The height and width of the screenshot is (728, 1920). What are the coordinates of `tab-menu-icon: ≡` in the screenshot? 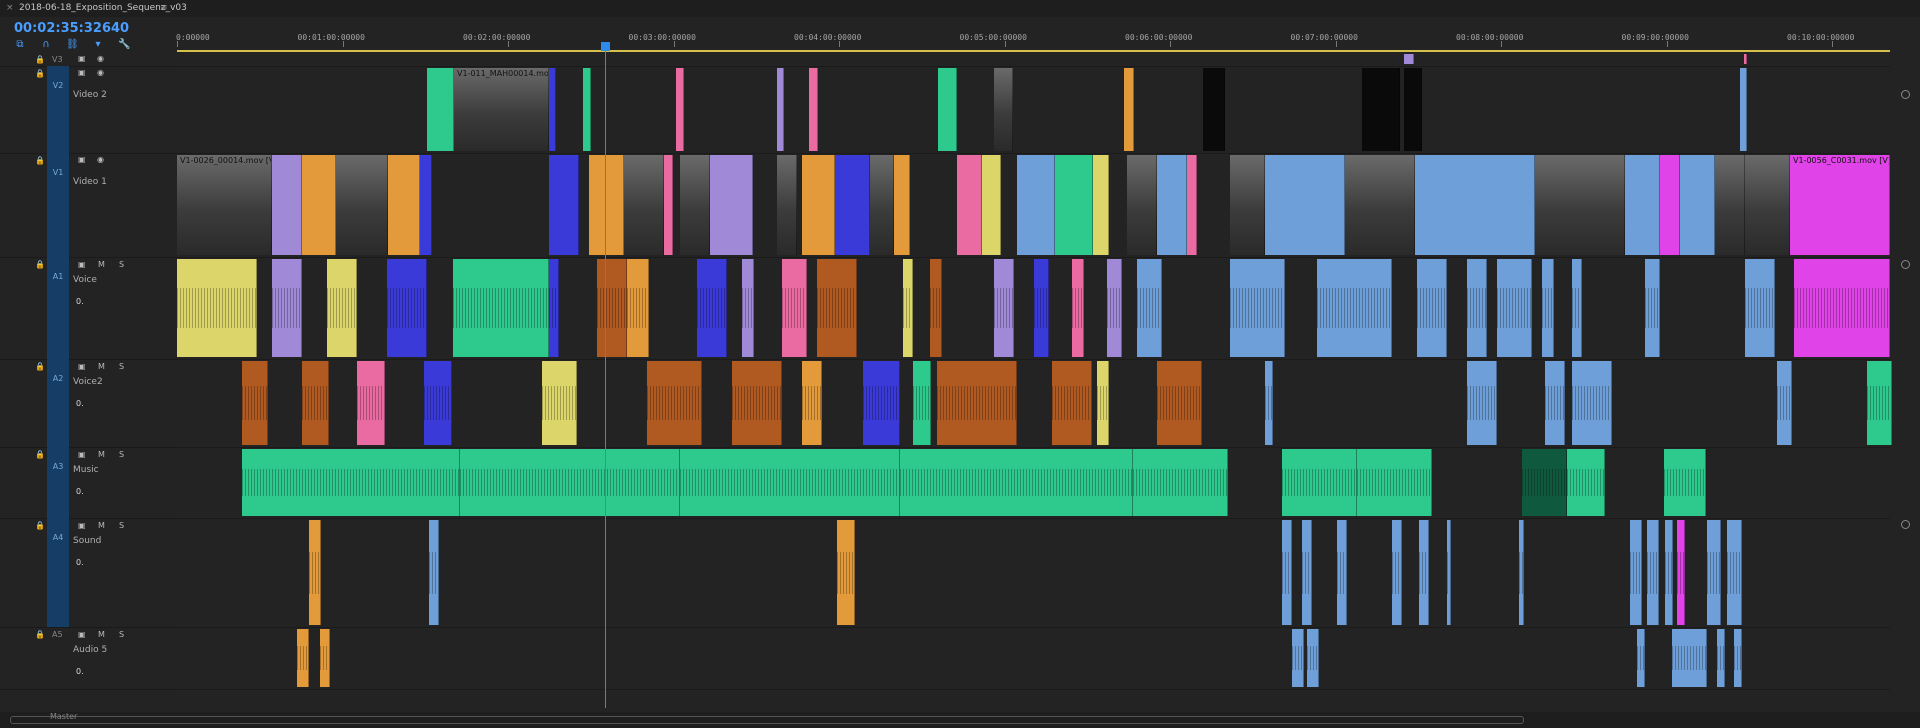 It's located at (164, 8).